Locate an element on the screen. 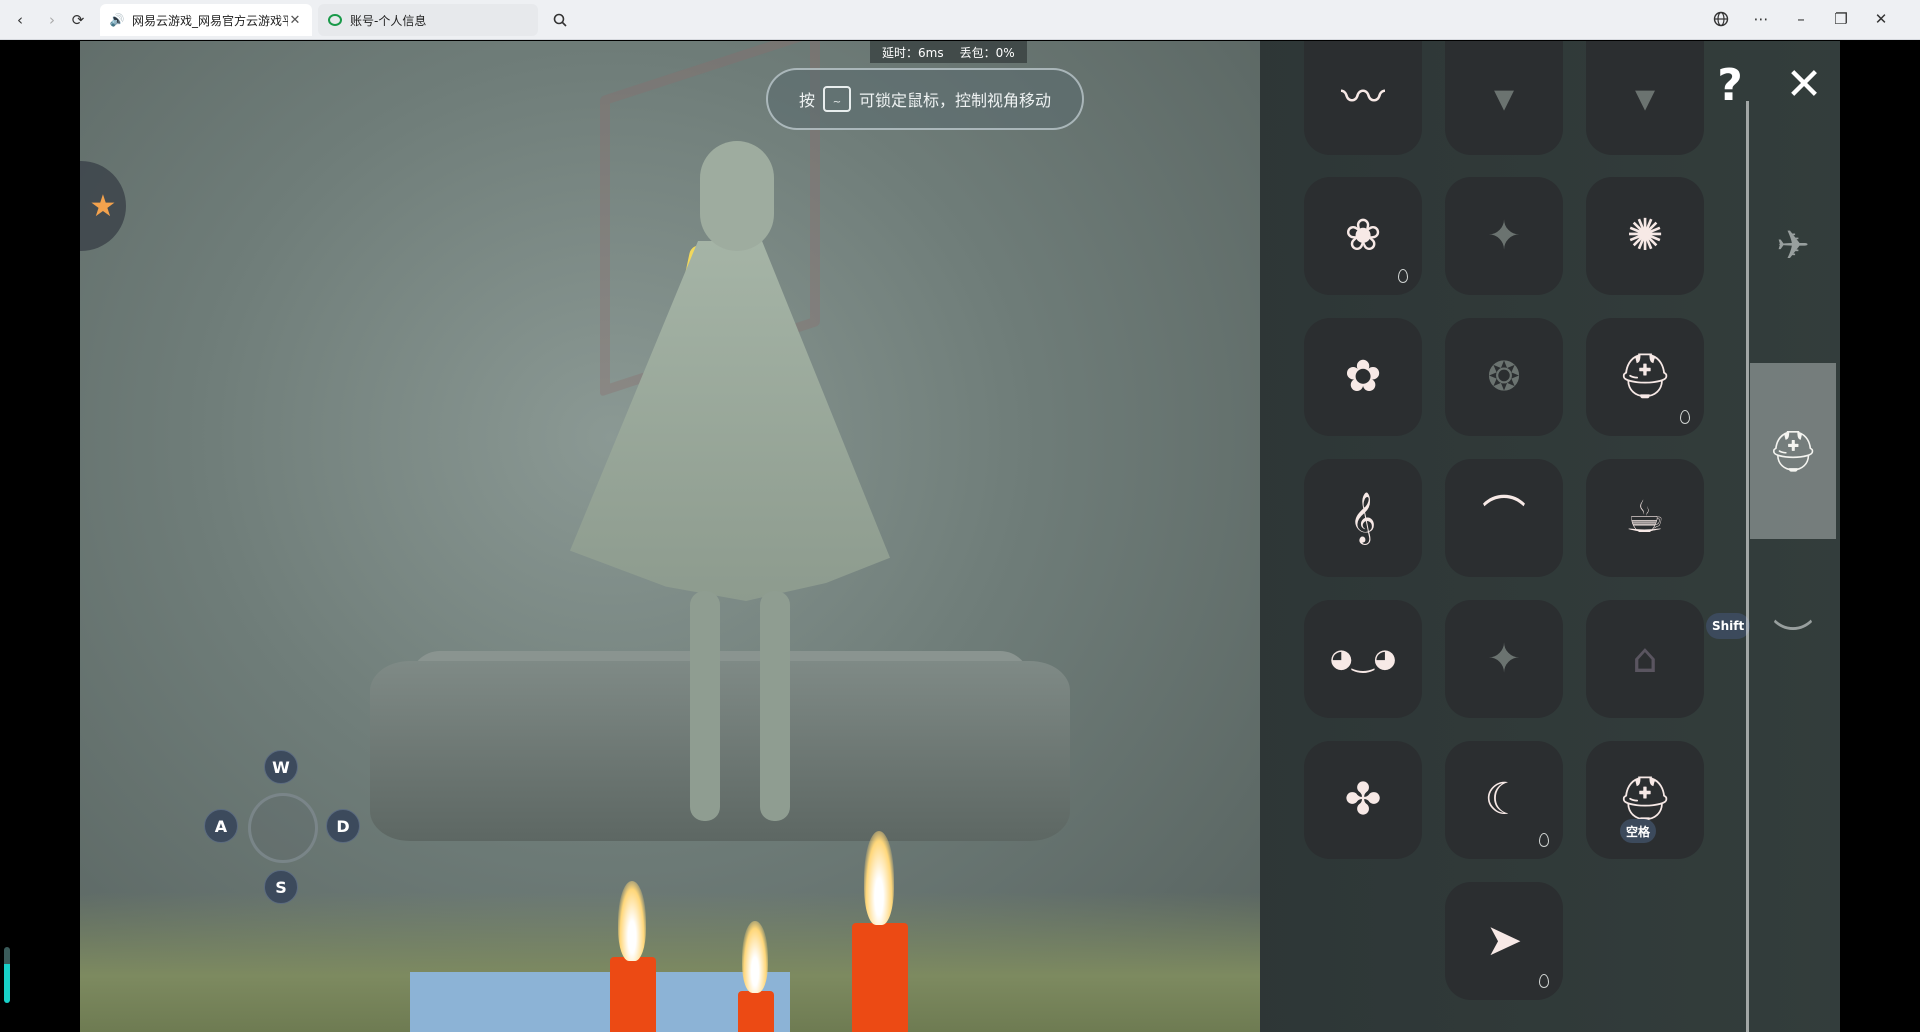 This screenshot has width=1920, height=1032. shift-key-badge: Shift is located at coordinates (1728, 626).